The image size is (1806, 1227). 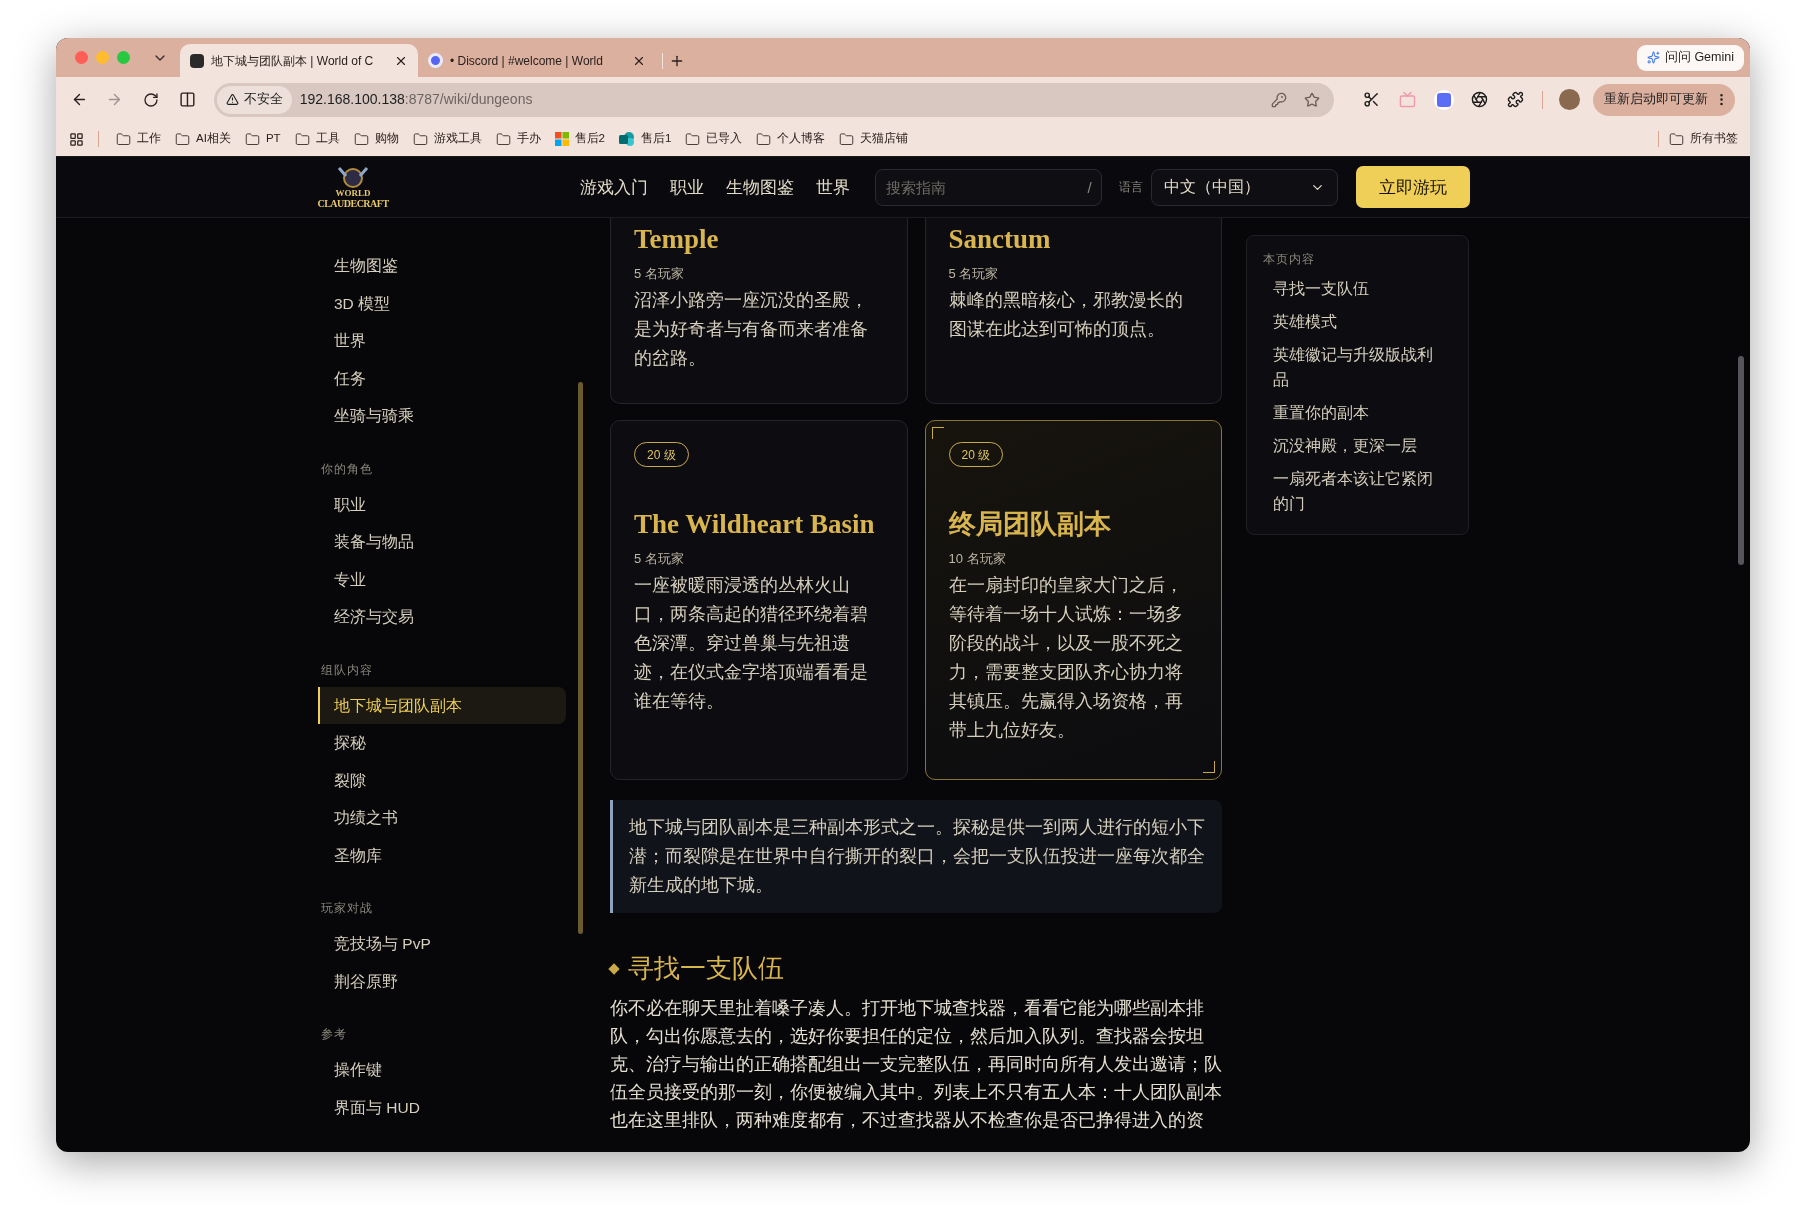 What do you see at coordinates (1653, 57) in the screenshot?
I see `sparkle-icon` at bounding box center [1653, 57].